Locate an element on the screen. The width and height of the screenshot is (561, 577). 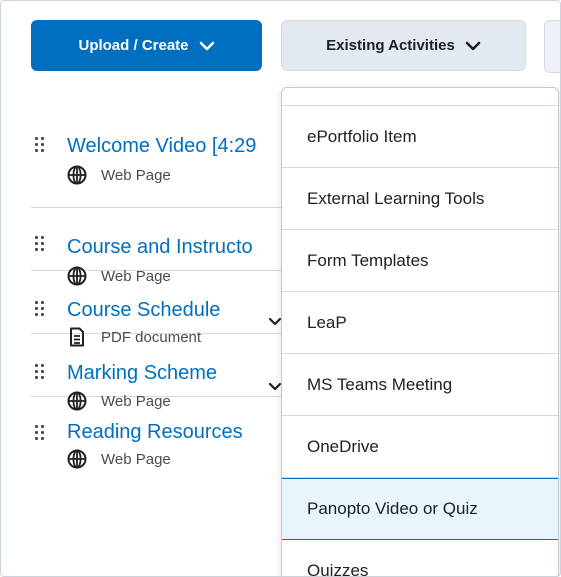
list-item: Marking Scheme Web Page is located at coordinates (176, 372).